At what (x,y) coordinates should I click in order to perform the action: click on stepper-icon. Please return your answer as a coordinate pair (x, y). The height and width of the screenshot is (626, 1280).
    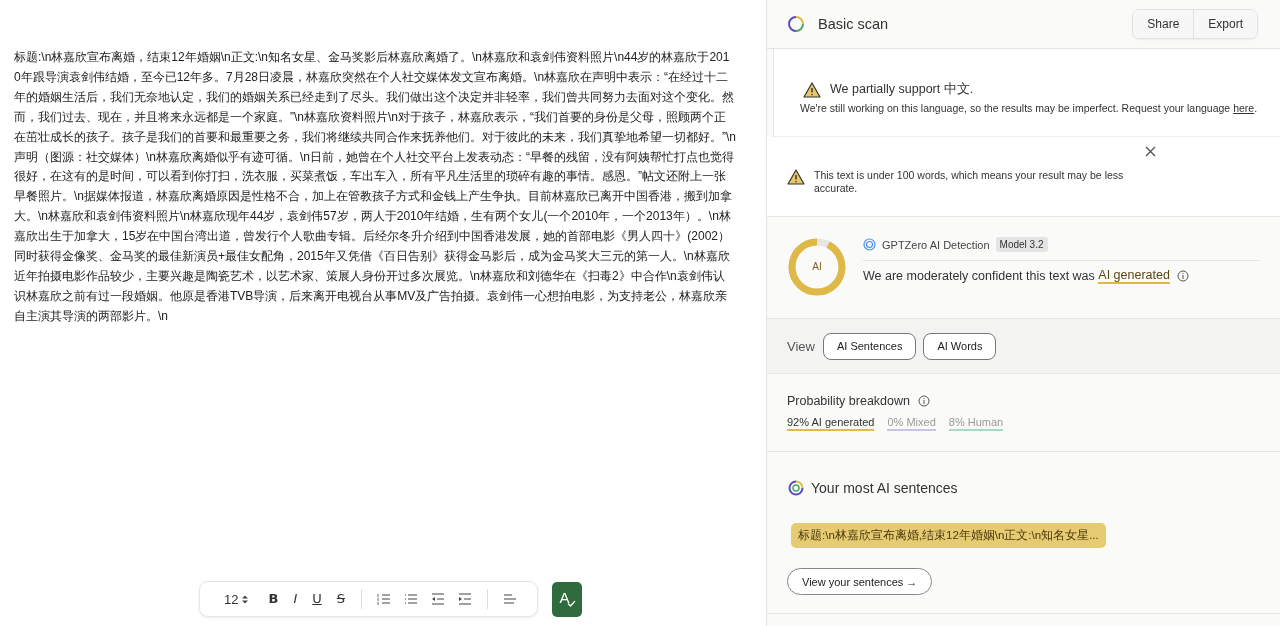
    Looking at the image, I should click on (245, 599).